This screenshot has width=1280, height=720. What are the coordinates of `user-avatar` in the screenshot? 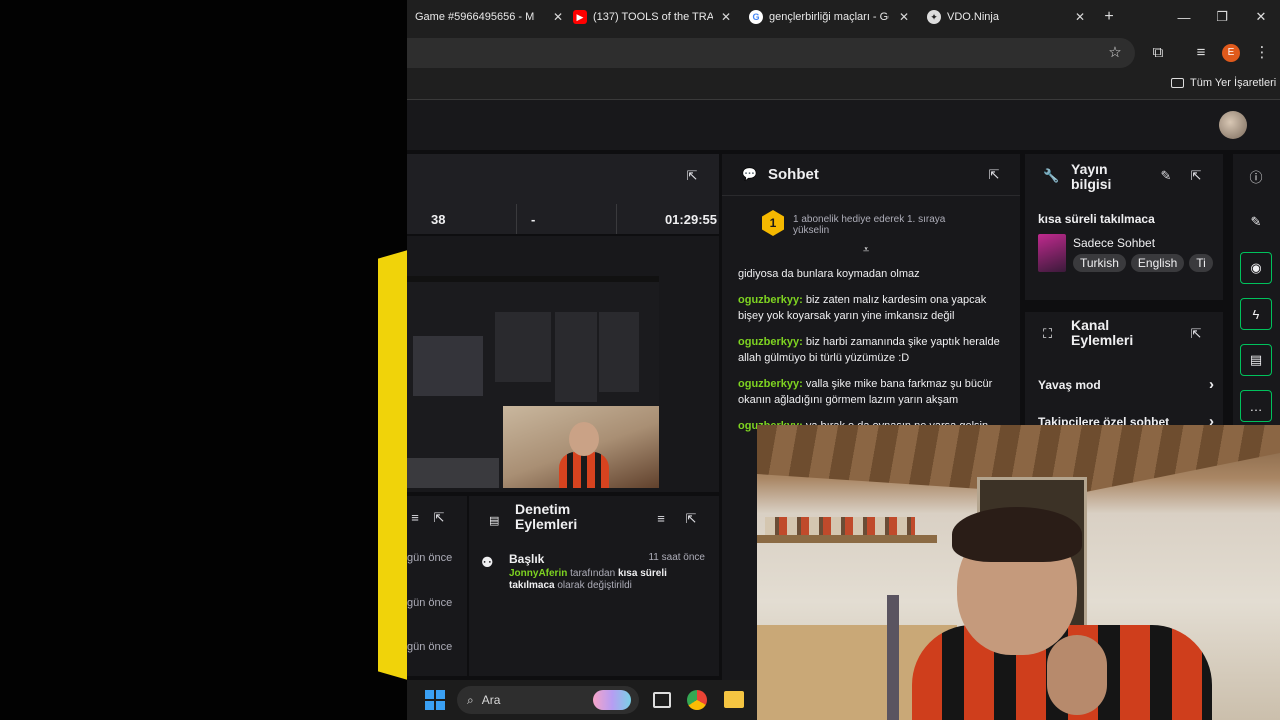 It's located at (1233, 125).